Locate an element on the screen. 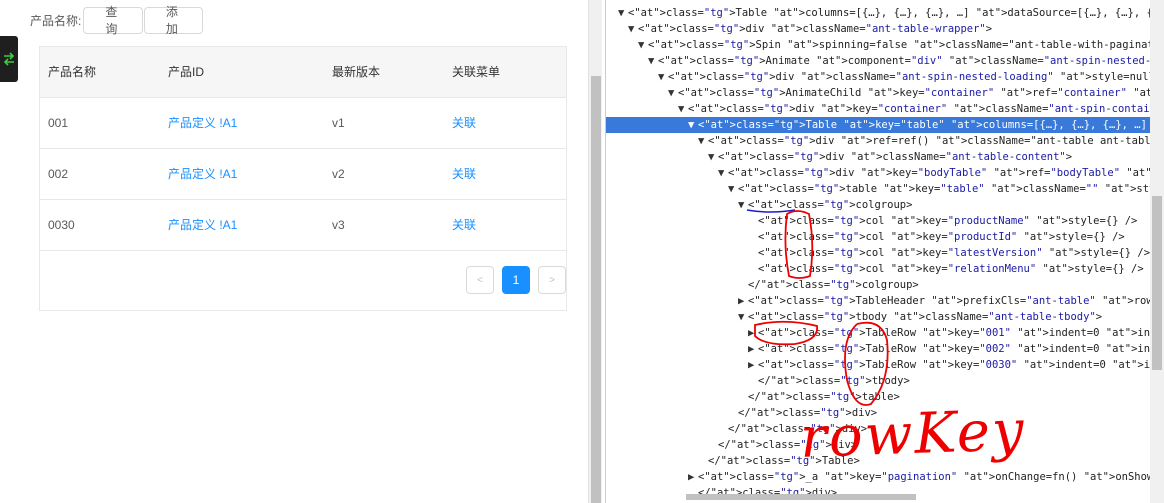  product-name-label: 产品名称: is located at coordinates (56, 20).